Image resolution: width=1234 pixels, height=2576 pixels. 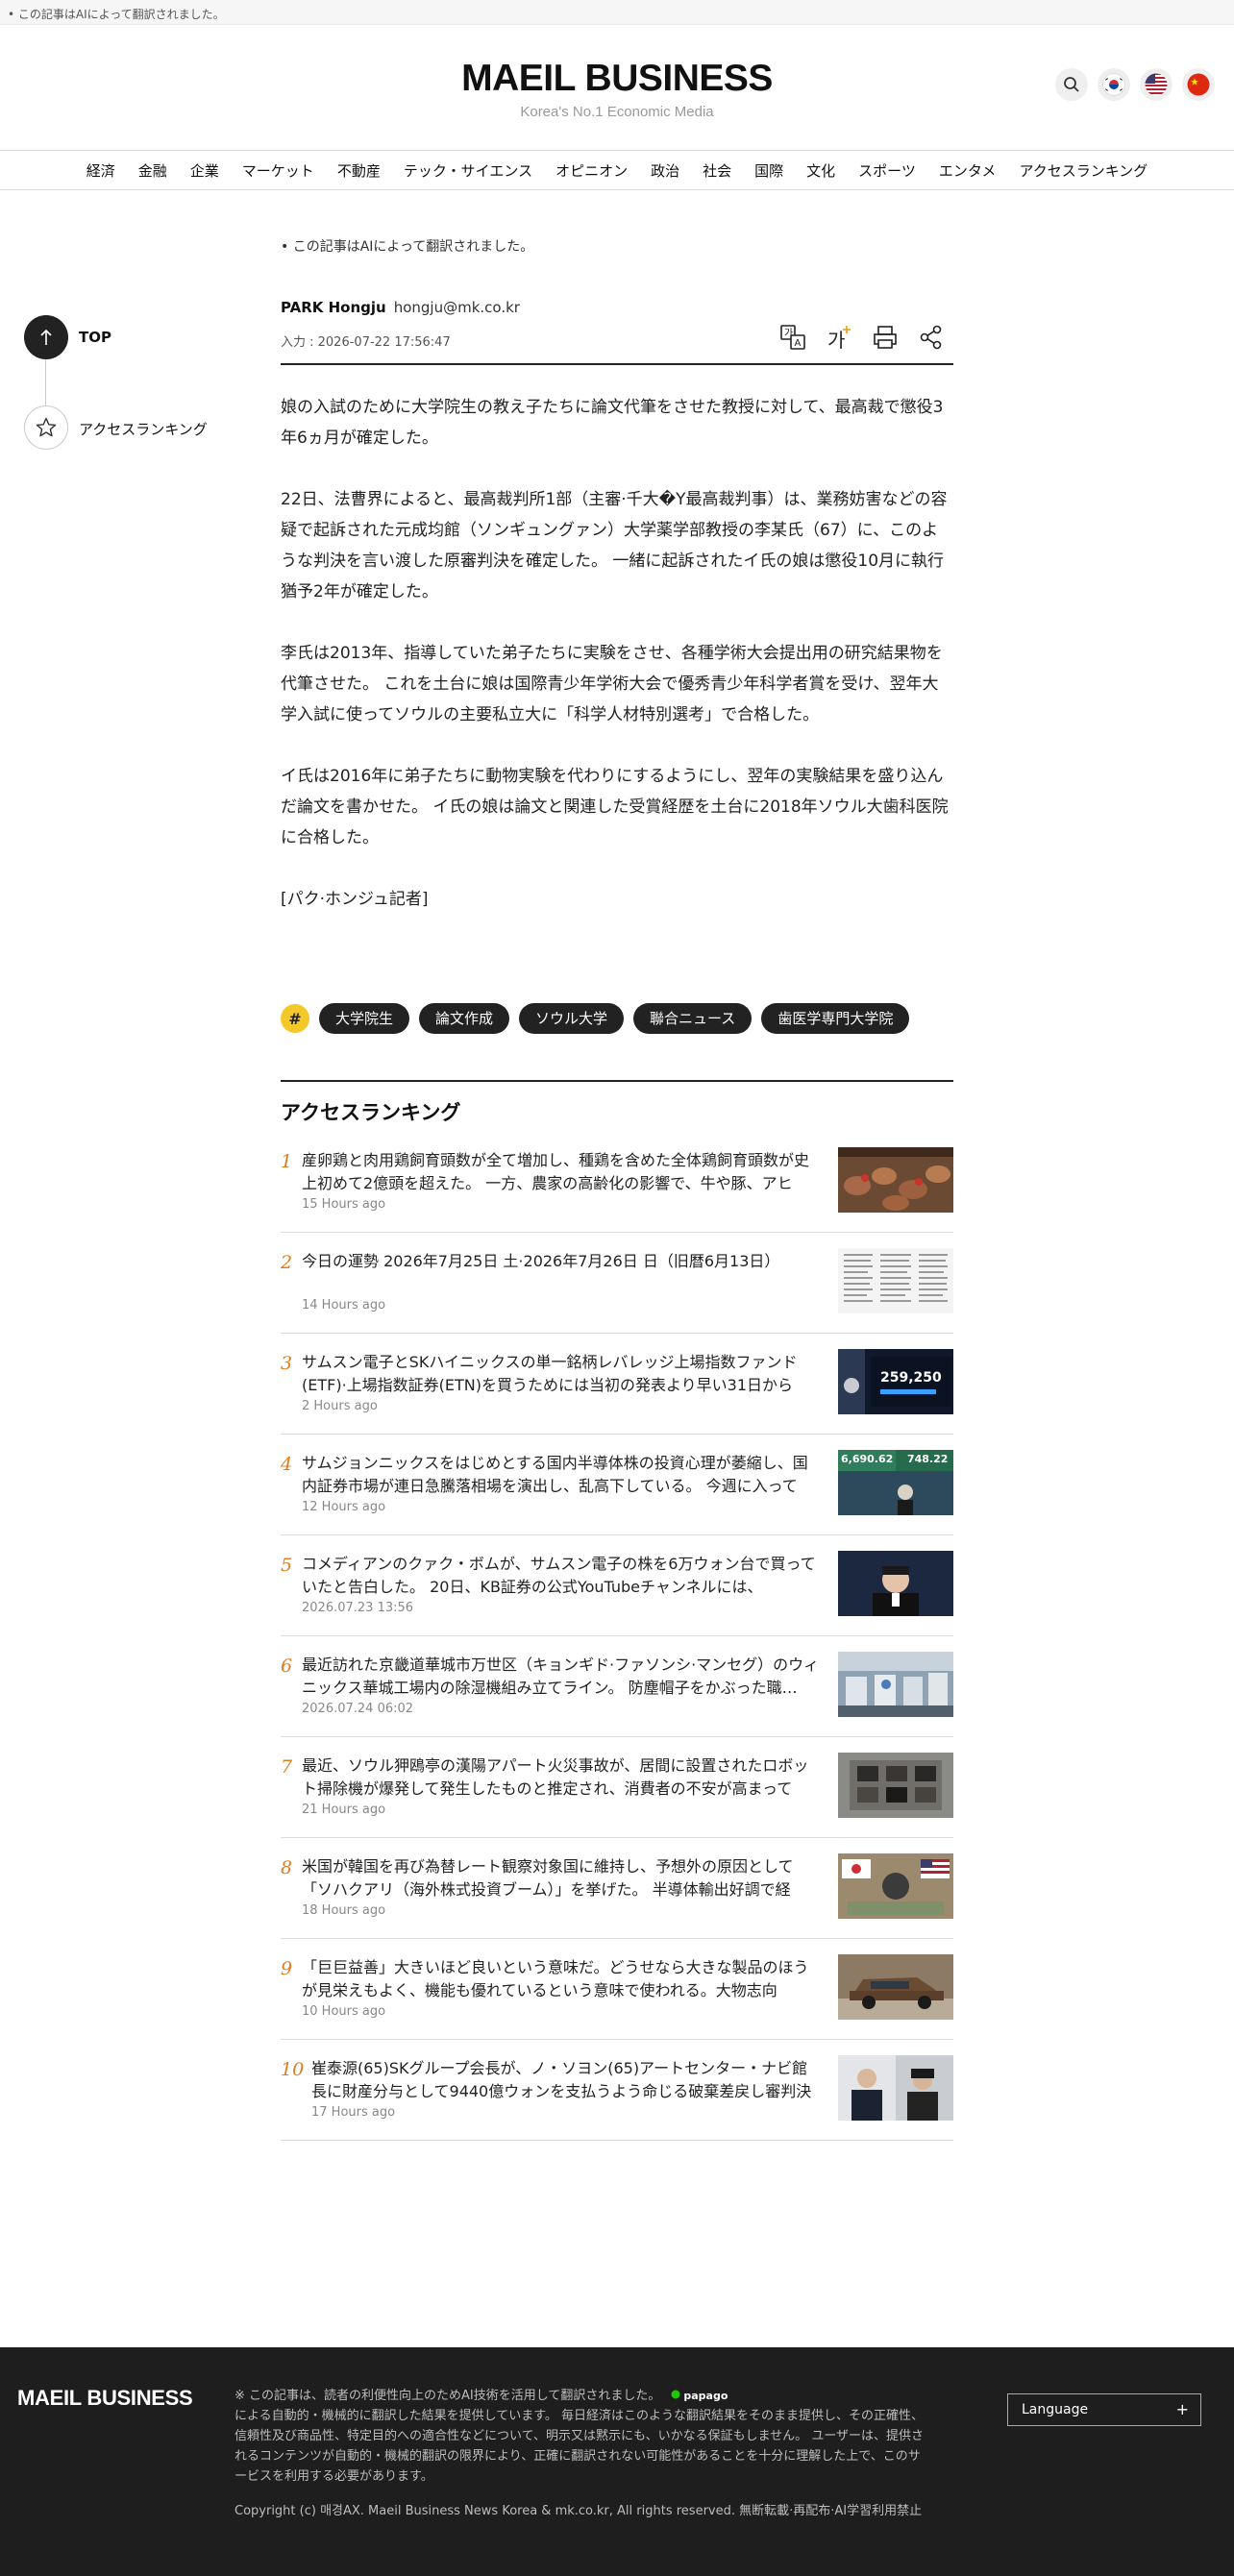 I want to click on papago-label: papago, so click(x=705, y=2396).